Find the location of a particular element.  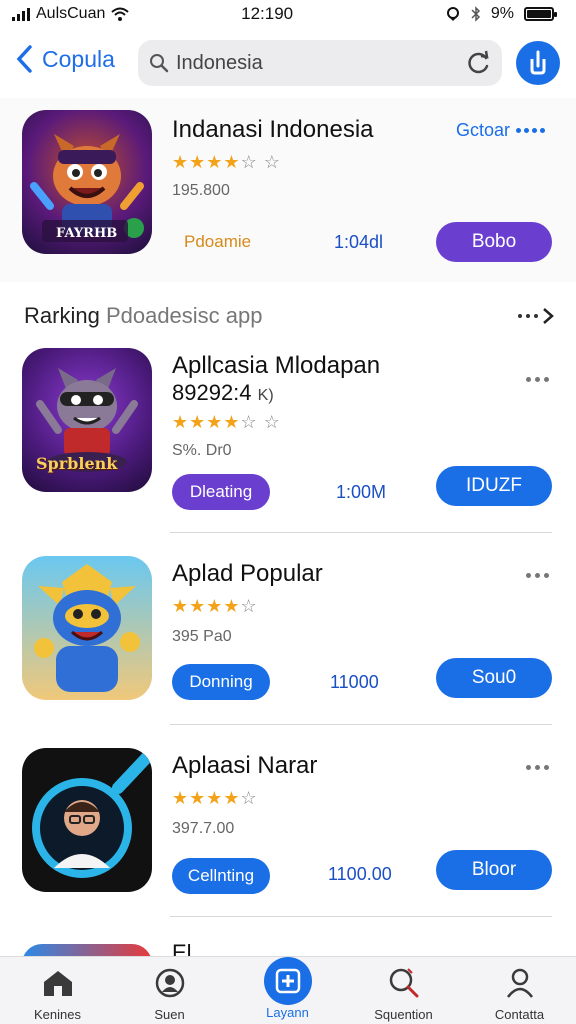

featured-icon-label: FAYRHB is located at coordinates (87, 233).